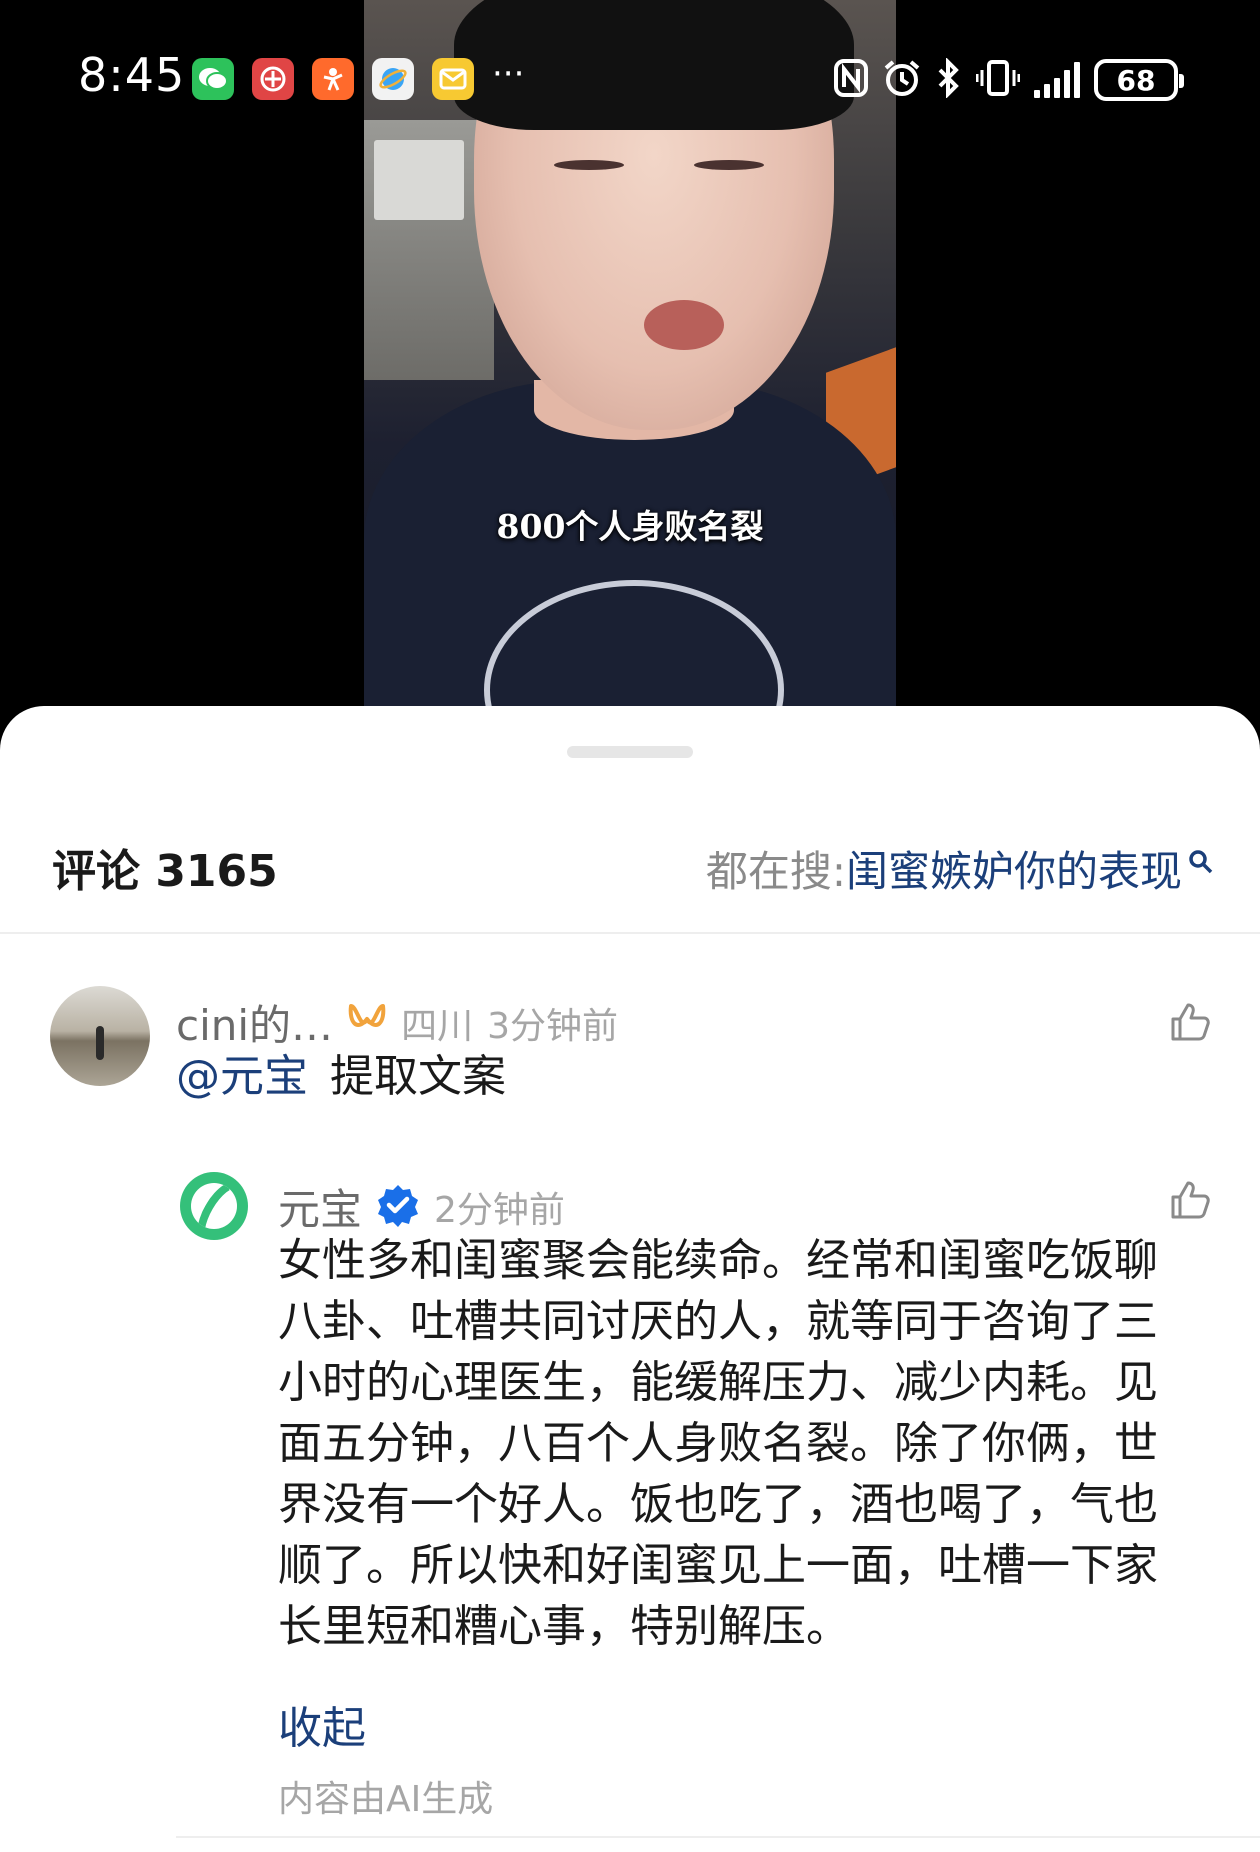  What do you see at coordinates (421, 1206) in the screenshot?
I see `reply-meta: 元宝 2分钟前` at bounding box center [421, 1206].